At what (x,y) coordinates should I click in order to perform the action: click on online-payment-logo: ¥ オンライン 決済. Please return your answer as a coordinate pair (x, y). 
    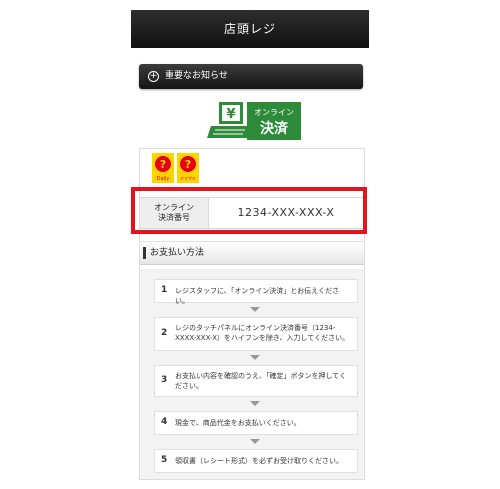
    Looking at the image, I should click on (254, 121).